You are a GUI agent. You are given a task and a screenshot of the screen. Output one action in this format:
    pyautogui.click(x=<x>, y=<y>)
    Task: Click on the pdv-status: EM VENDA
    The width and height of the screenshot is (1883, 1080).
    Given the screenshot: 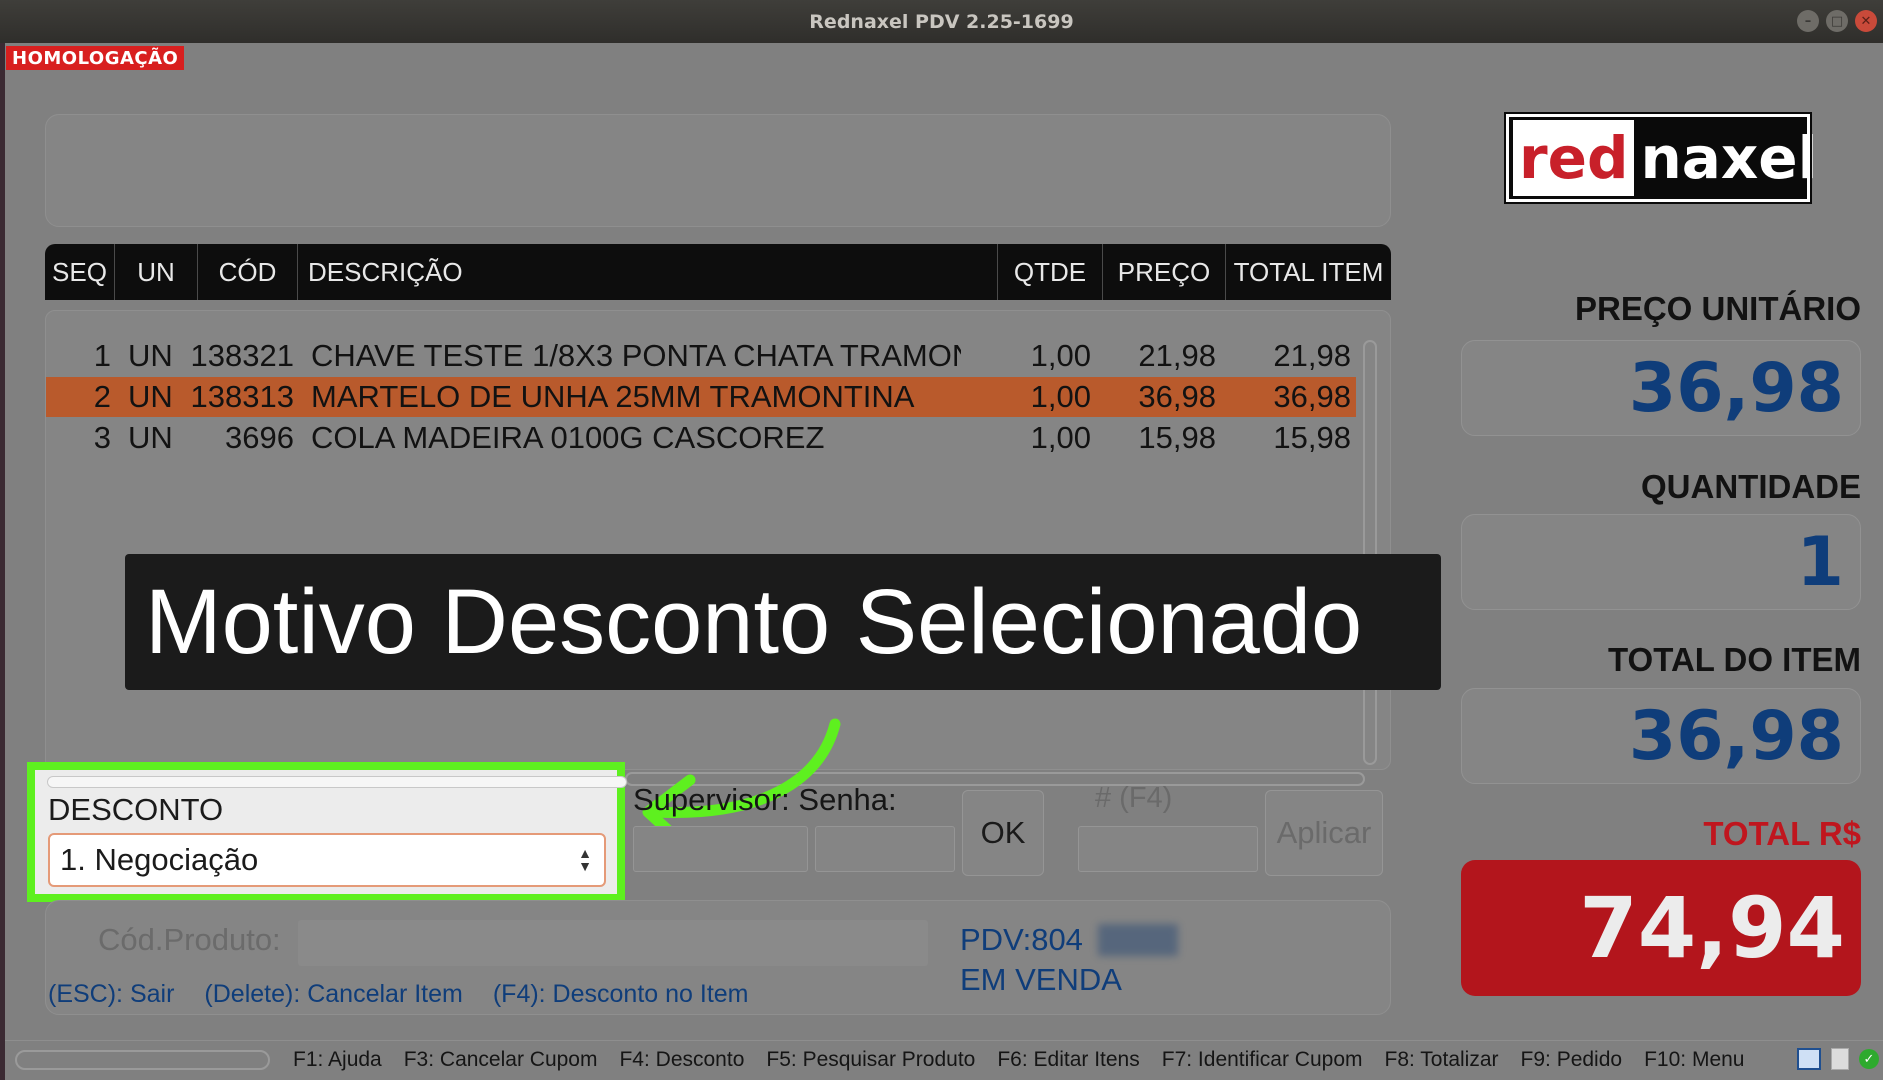 What is the action you would take?
    pyautogui.click(x=1041, y=979)
    